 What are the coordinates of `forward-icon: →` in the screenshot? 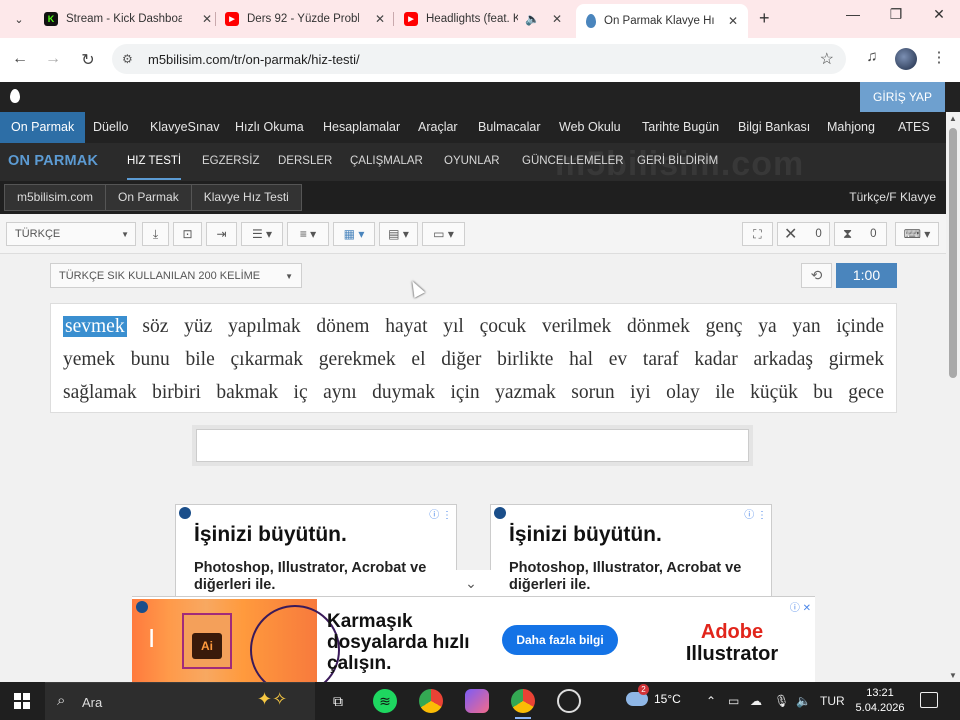 It's located at (53, 59).